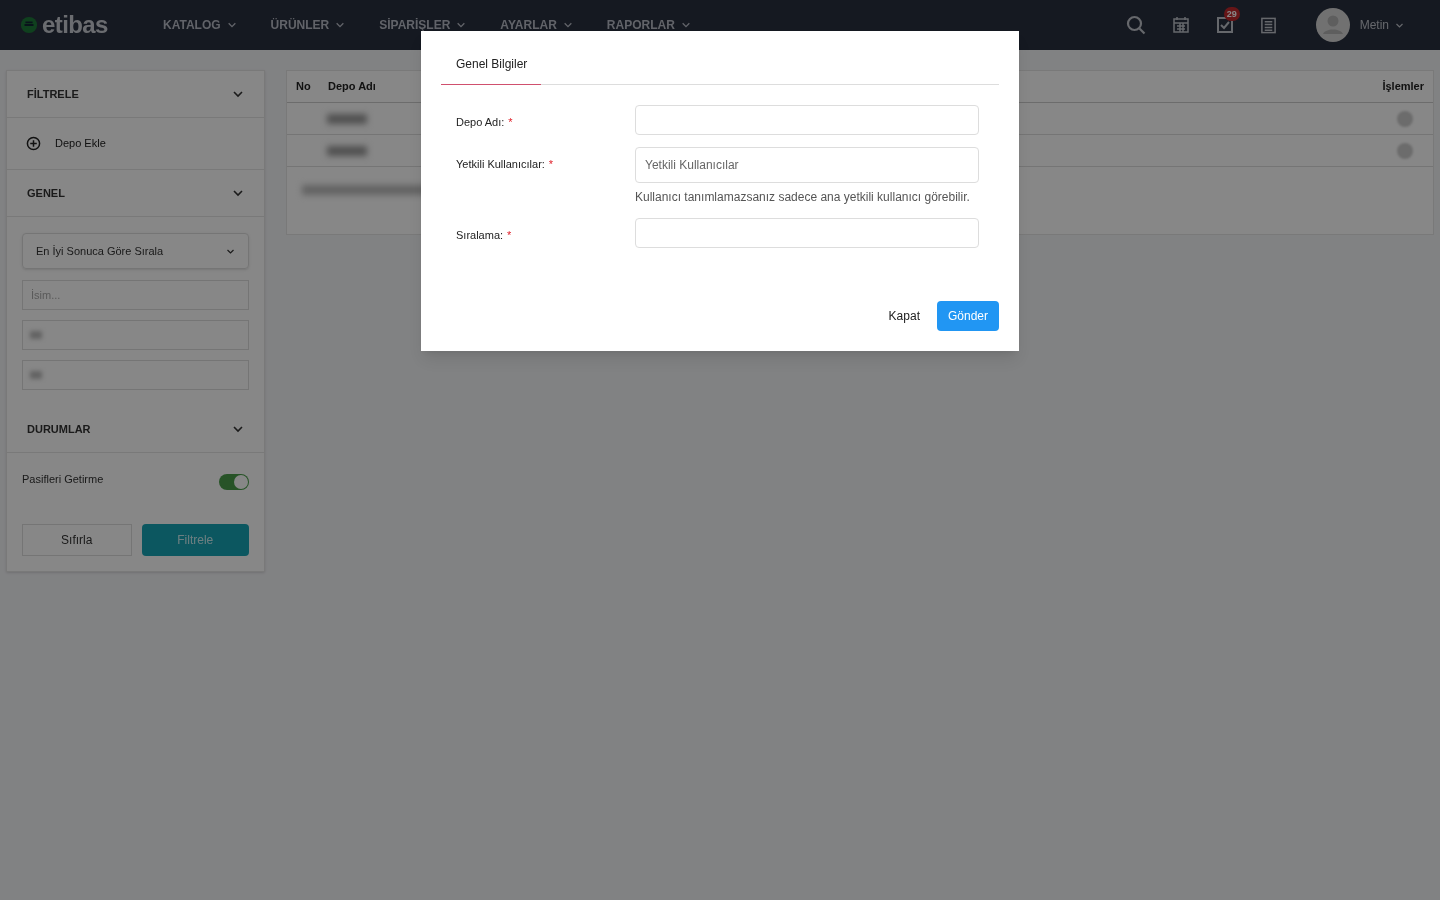  What do you see at coordinates (480, 235) in the screenshot?
I see `field-label: Sıralama:` at bounding box center [480, 235].